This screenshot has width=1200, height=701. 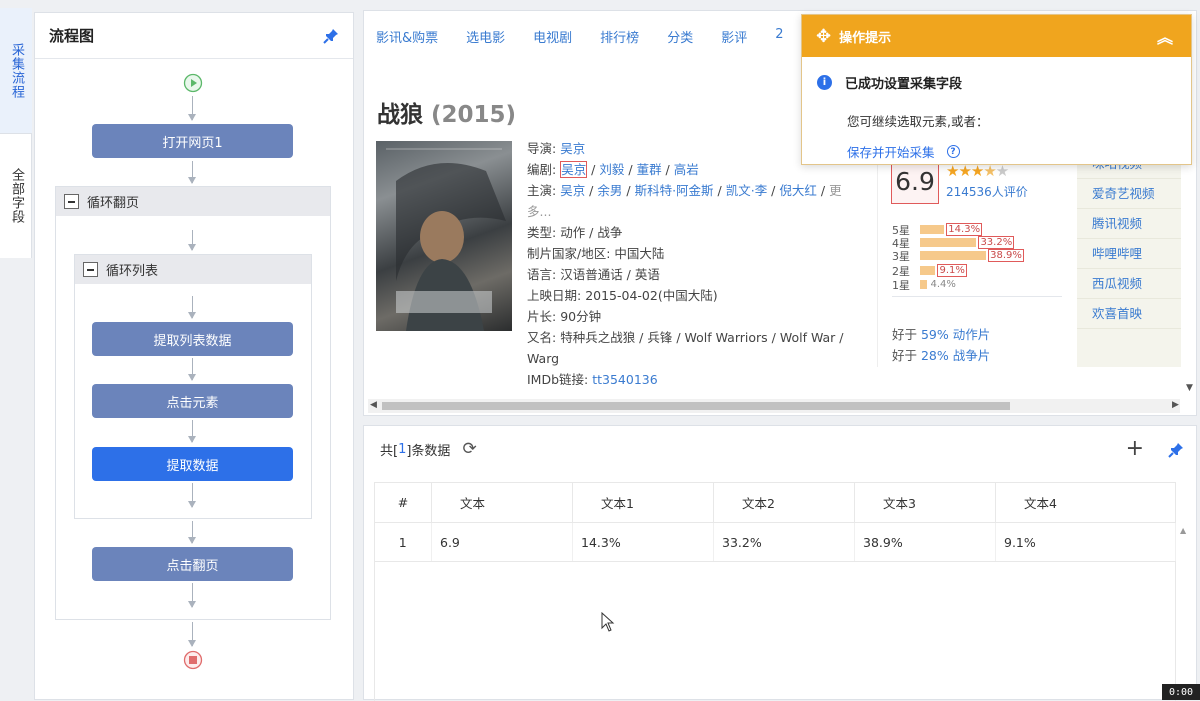 What do you see at coordinates (193, 269) in the screenshot?
I see `loop-list-header: 循环列表` at bounding box center [193, 269].